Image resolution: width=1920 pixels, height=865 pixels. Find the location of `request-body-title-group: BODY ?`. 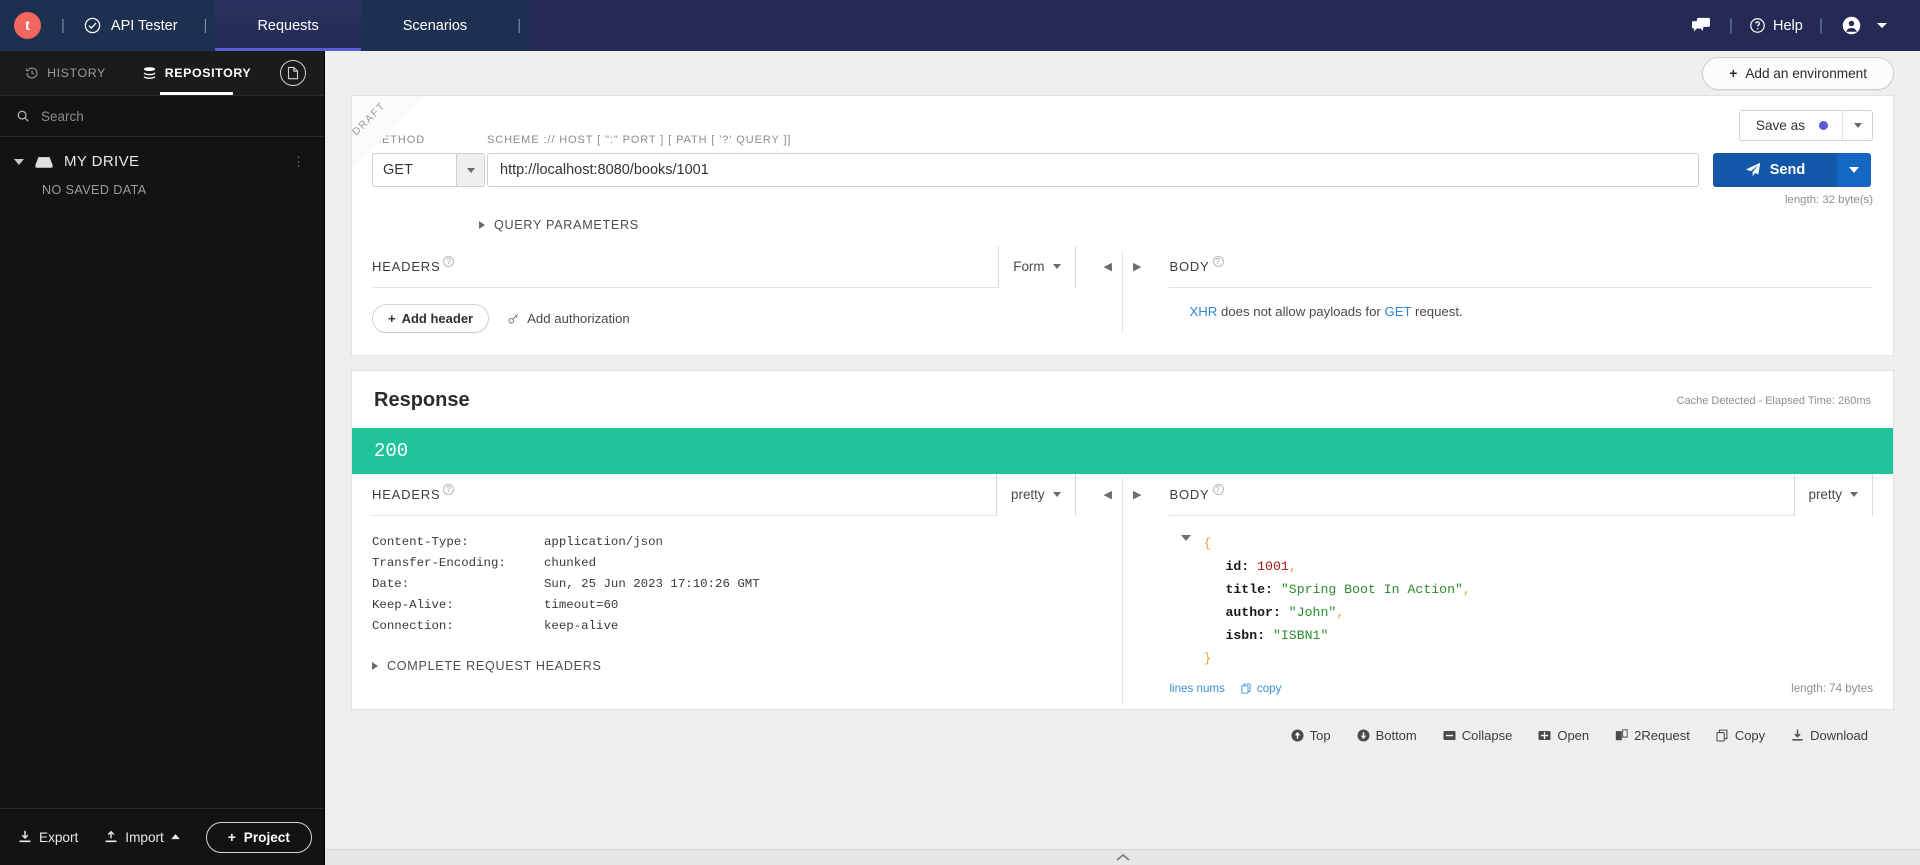

request-body-title-group: BODY ? is located at coordinates (1196, 265).